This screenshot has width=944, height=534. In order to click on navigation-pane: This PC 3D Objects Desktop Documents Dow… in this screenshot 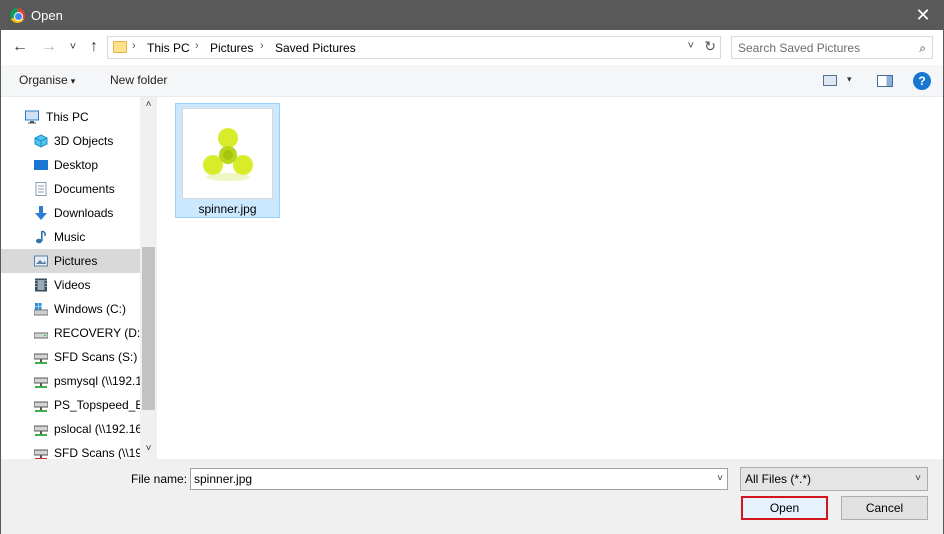, I will do `click(79, 278)`.